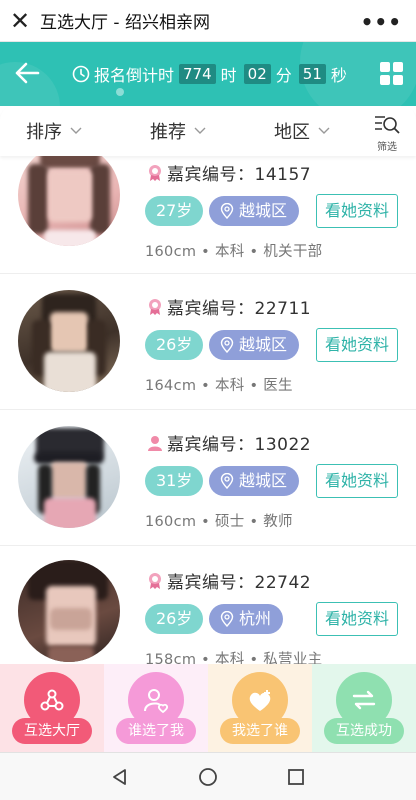 Image resolution: width=416 pixels, height=800 pixels. What do you see at coordinates (381, 22) in the screenshot?
I see `more-menu-icon: •••` at bounding box center [381, 22].